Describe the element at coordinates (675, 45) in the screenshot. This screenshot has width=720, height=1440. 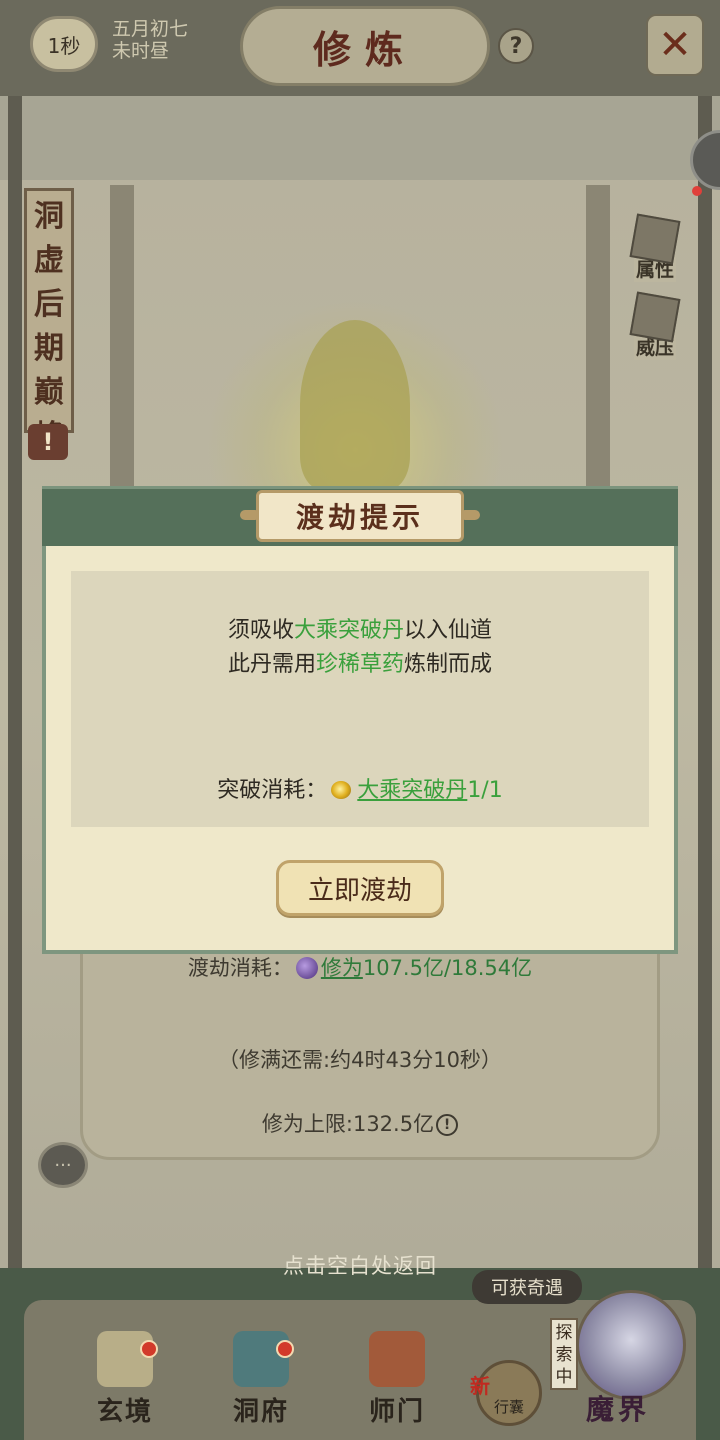
I see `close-button: ✕` at that location.